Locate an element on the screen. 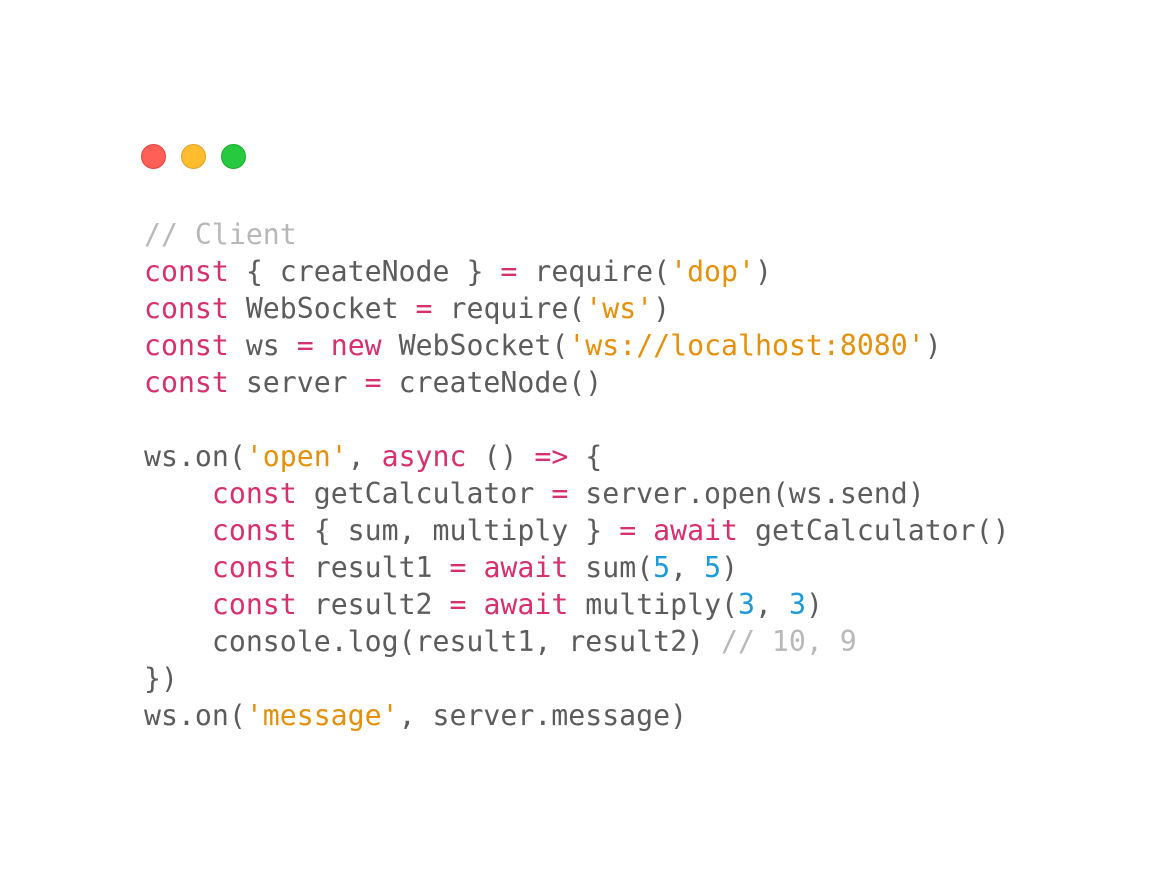 Image resolution: width=1160 pixels, height=890 pixels. code-token: multiply( is located at coordinates (653, 604).